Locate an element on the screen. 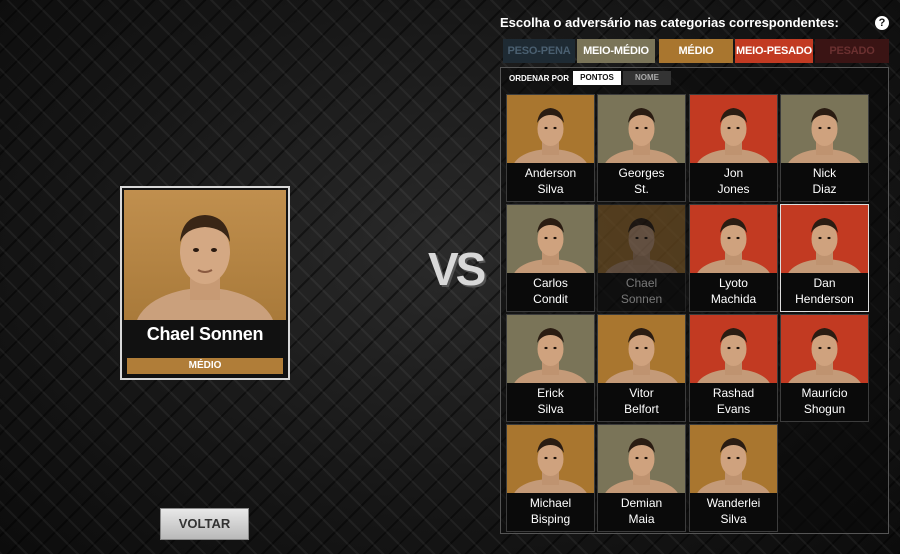  fighter-first-name: Carlos is located at coordinates (550, 283).